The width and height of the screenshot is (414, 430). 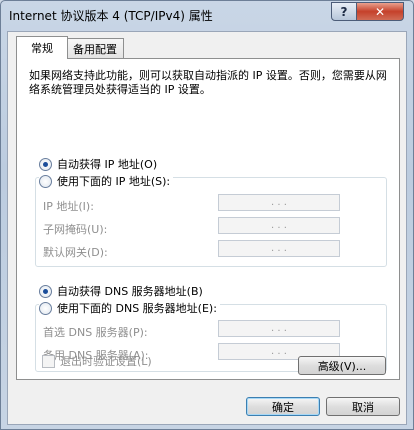 I want to click on validate-on-exit-box, so click(x=48, y=361).